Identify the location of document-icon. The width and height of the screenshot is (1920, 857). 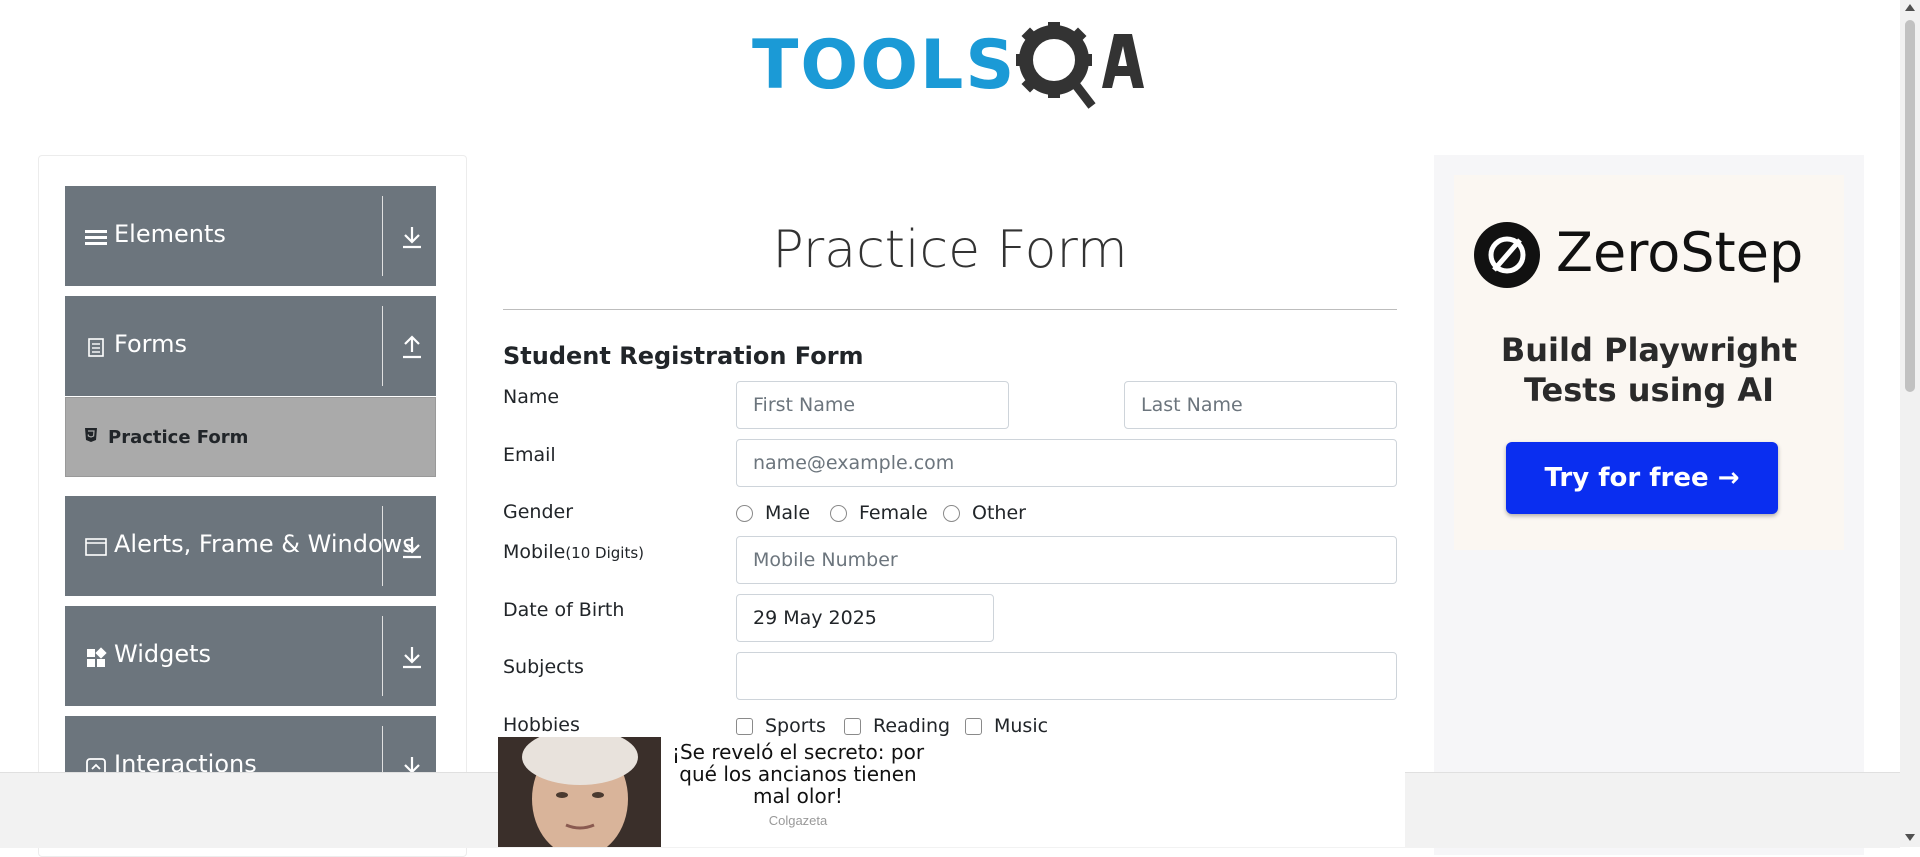
(96, 347).